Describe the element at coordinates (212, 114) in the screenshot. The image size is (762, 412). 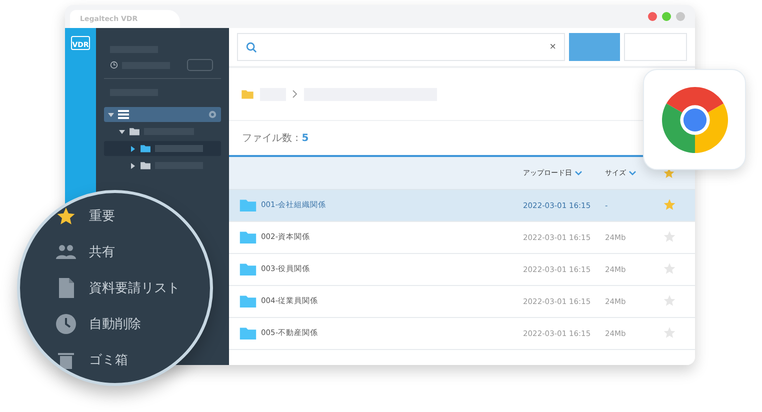
I see `gear-icon` at that location.